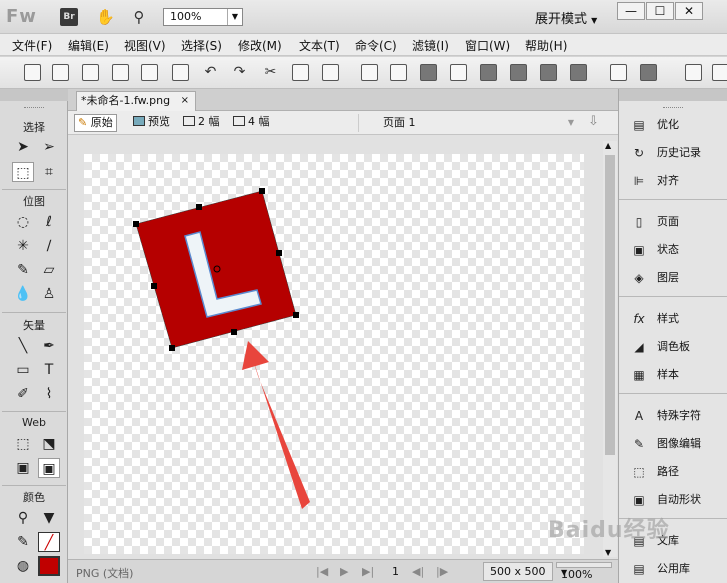  Describe the element at coordinates (610, 305) in the screenshot. I see `scroll-thumb` at that location.